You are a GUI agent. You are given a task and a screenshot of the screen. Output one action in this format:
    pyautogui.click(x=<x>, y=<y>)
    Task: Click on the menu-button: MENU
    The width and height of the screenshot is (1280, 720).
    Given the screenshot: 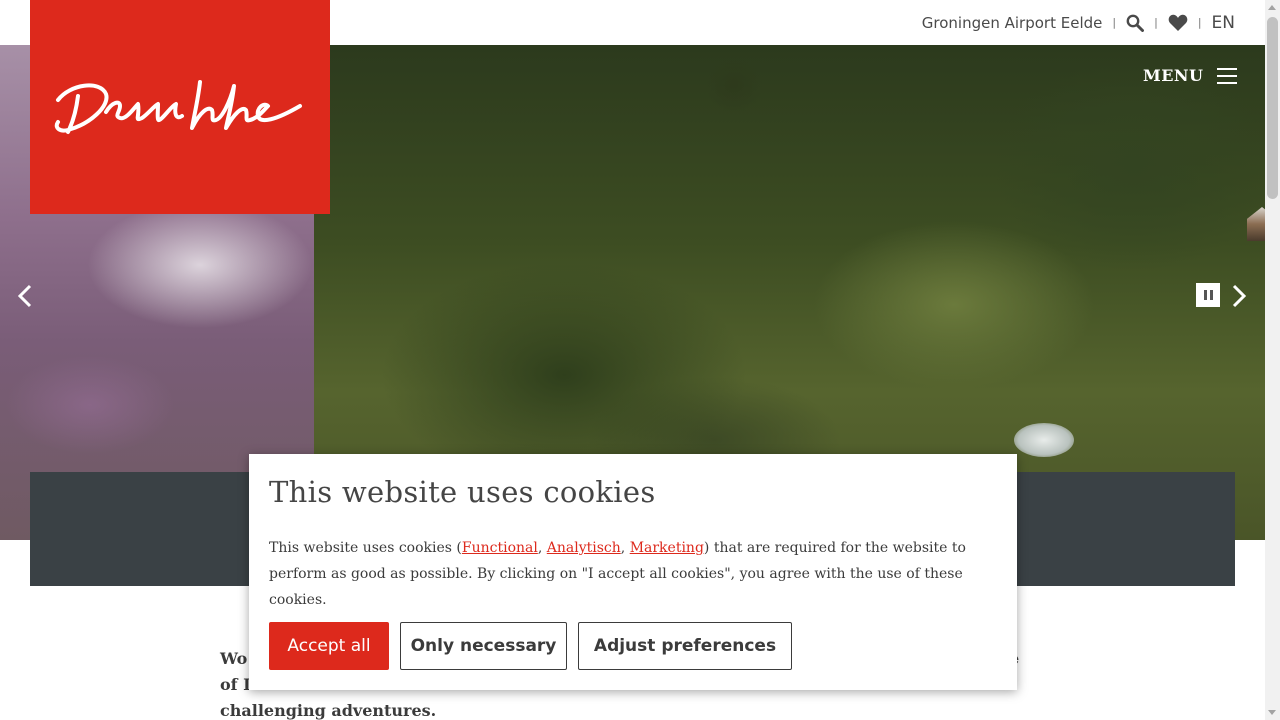 What is the action you would take?
    pyautogui.click(x=1190, y=75)
    